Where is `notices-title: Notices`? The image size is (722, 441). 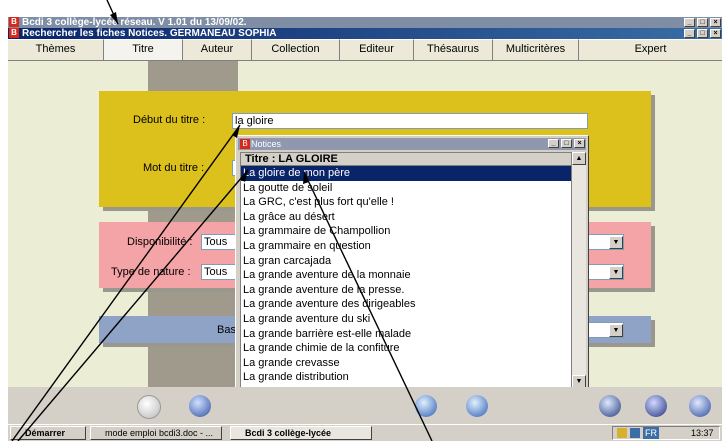
notices-title: Notices is located at coordinates (266, 144).